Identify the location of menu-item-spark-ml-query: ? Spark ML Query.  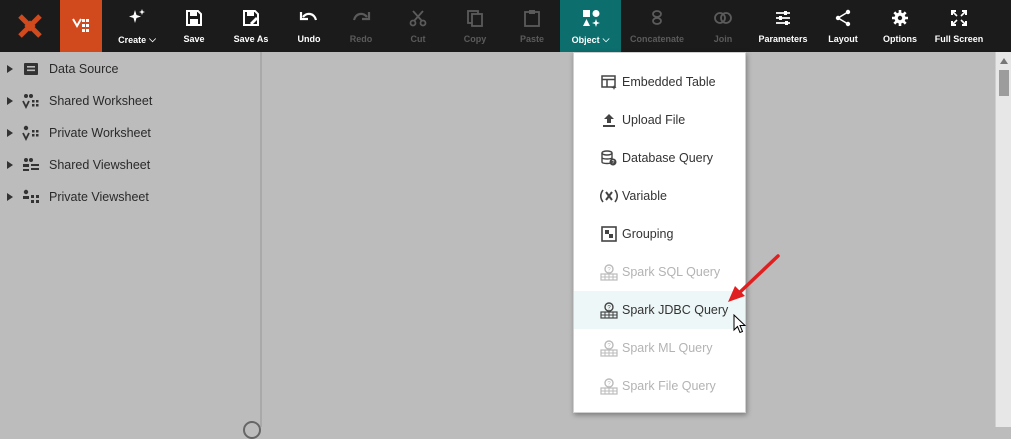
(659, 348).